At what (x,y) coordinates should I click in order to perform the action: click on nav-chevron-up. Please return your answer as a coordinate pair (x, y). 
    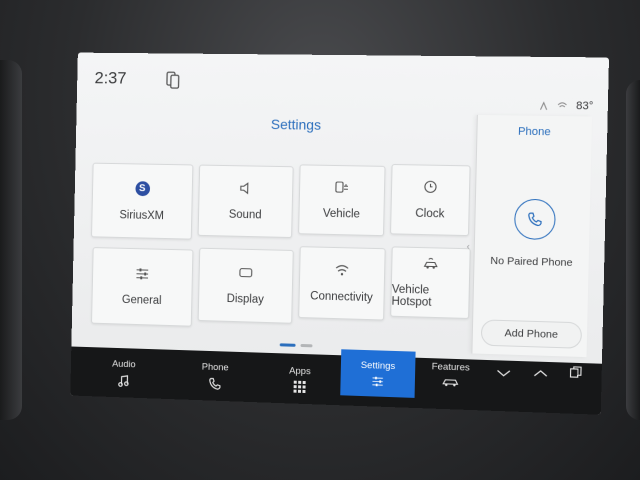
    Looking at the image, I should click on (541, 373).